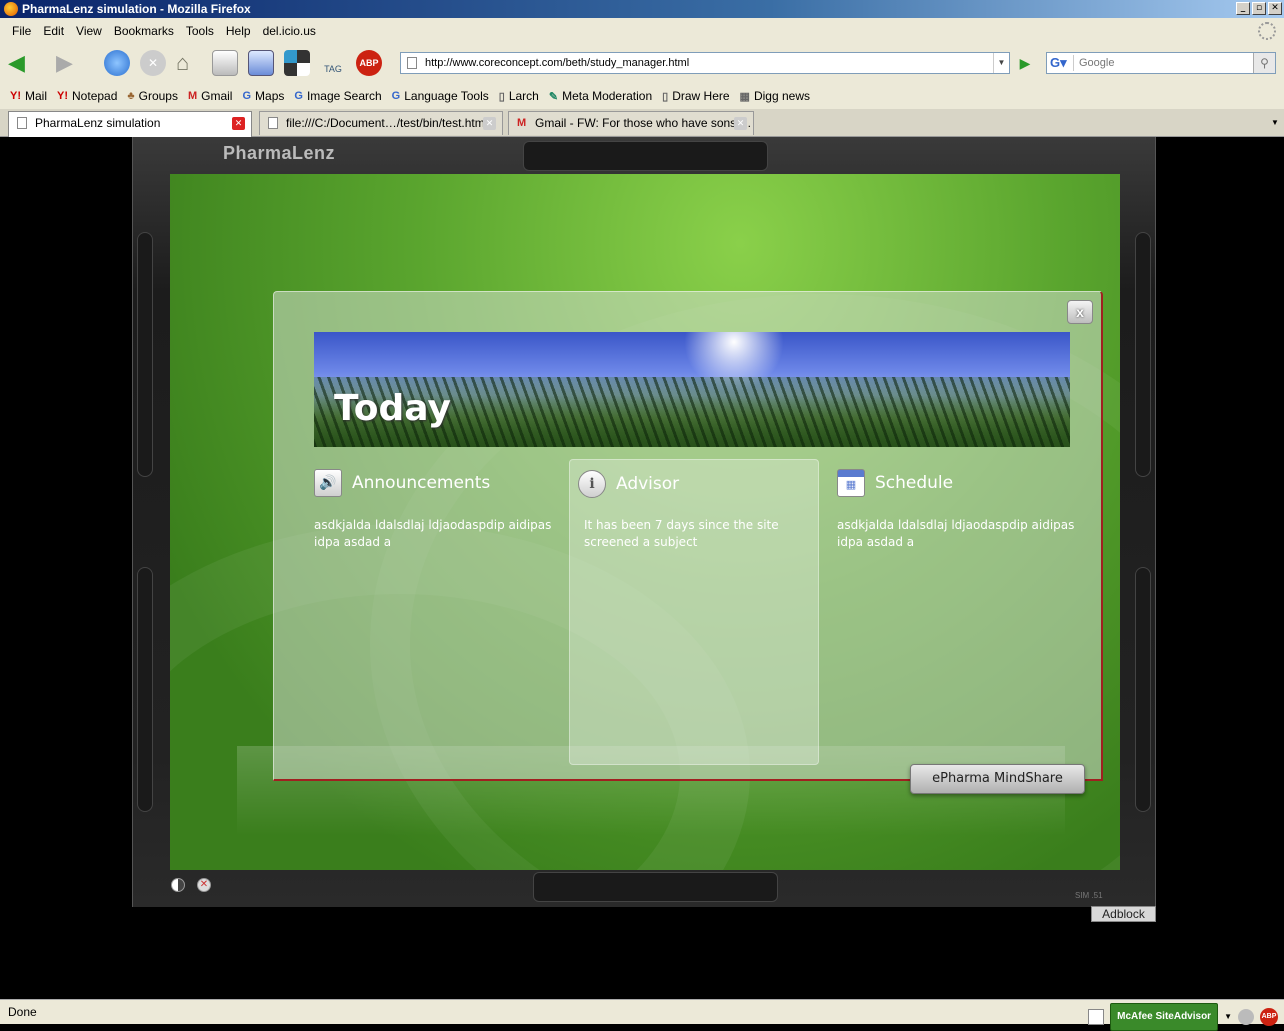 Image resolution: width=1284 pixels, height=1031 pixels. What do you see at coordinates (1161, 63) in the screenshot?
I see `search-box: G▾ Google ⚲` at bounding box center [1161, 63].